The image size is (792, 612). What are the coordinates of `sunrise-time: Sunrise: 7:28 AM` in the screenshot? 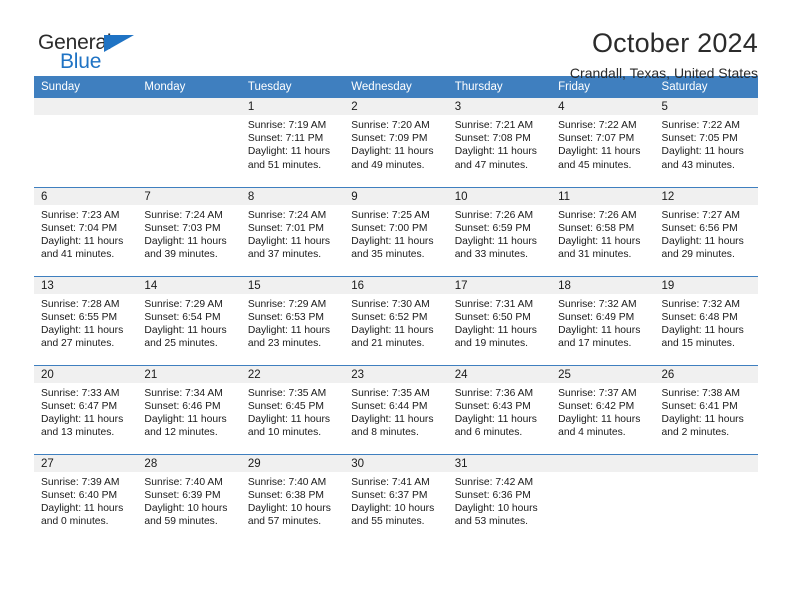 It's located at (80, 304).